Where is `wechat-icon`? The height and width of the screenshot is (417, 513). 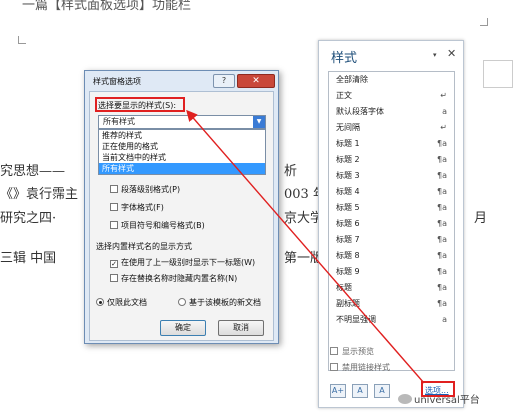 wechat-icon is located at coordinates (405, 399).